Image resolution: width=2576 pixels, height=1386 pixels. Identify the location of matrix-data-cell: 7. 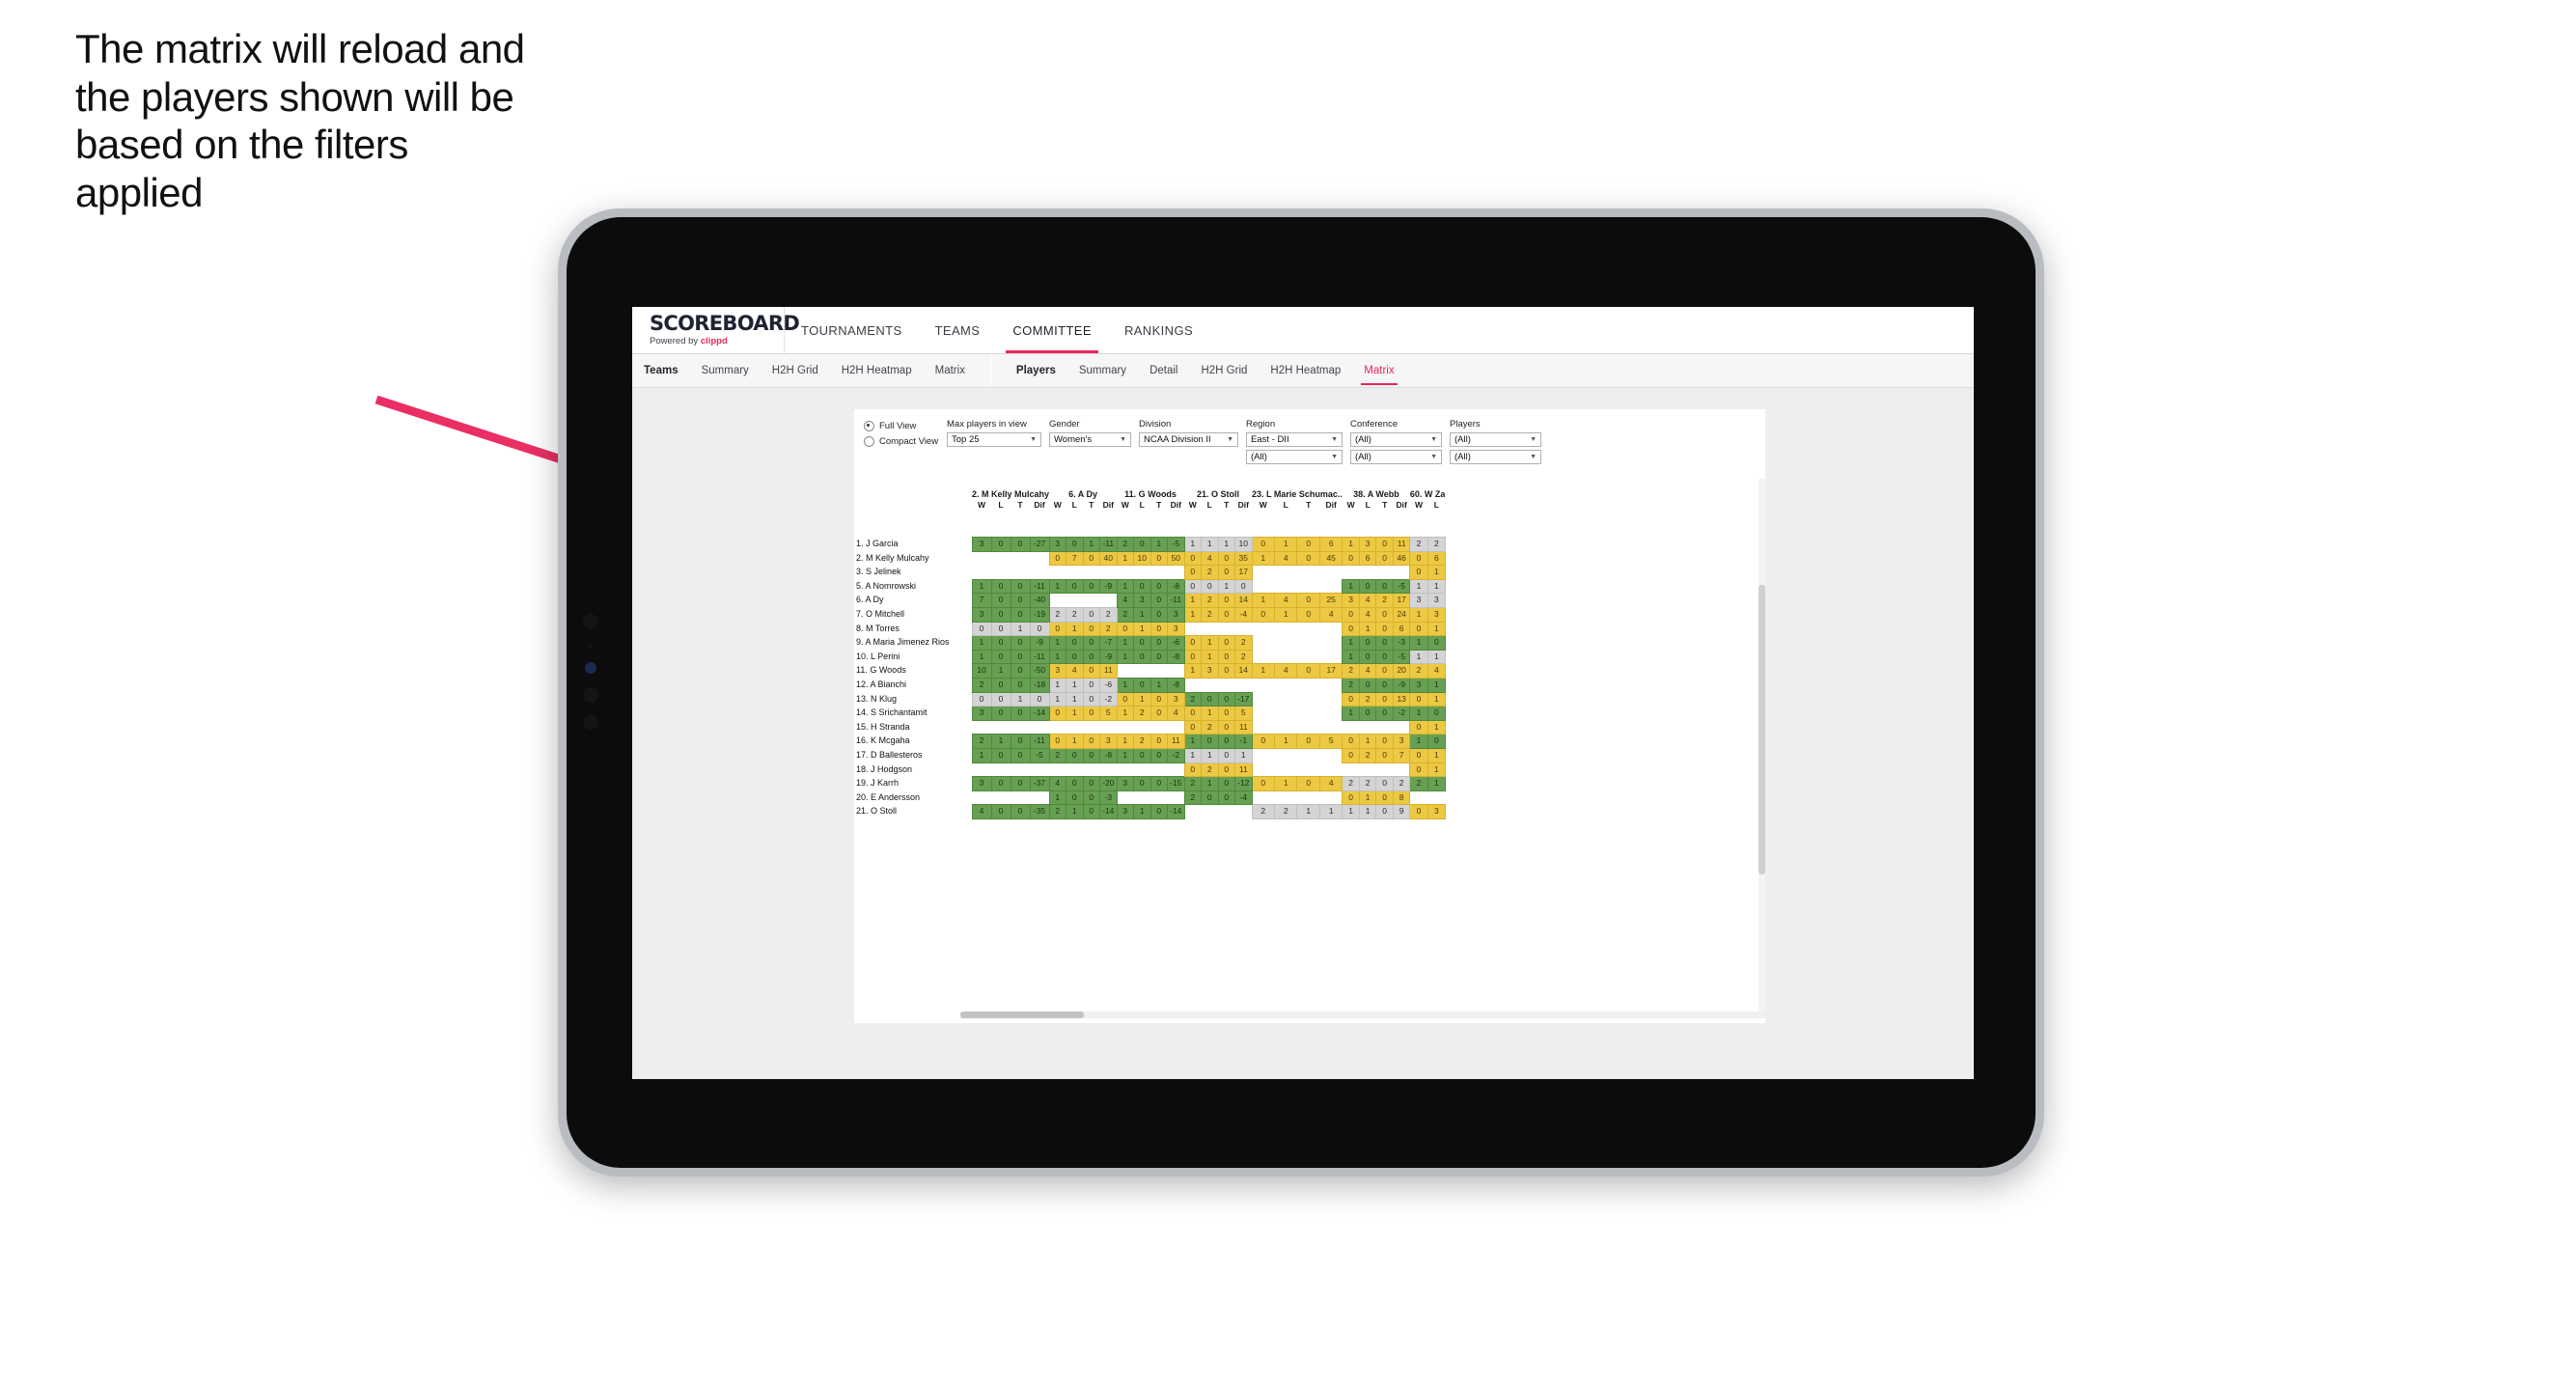
(1075, 558).